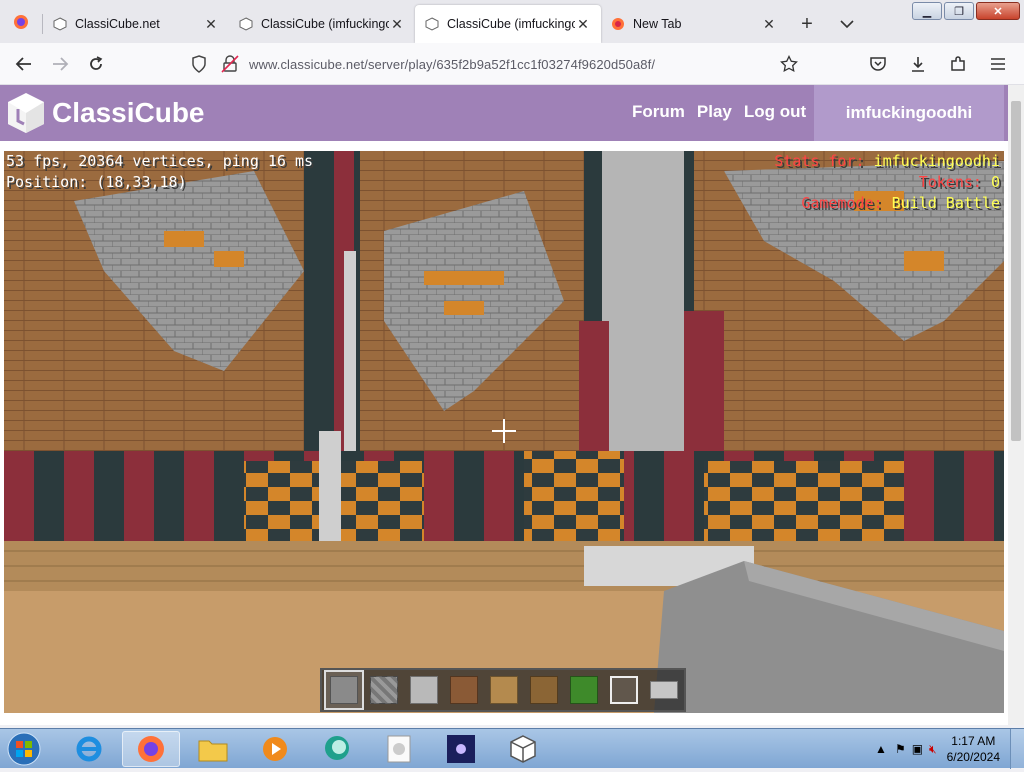  Describe the element at coordinates (657, 24) in the screenshot. I see `tab-label: New Tab` at that location.